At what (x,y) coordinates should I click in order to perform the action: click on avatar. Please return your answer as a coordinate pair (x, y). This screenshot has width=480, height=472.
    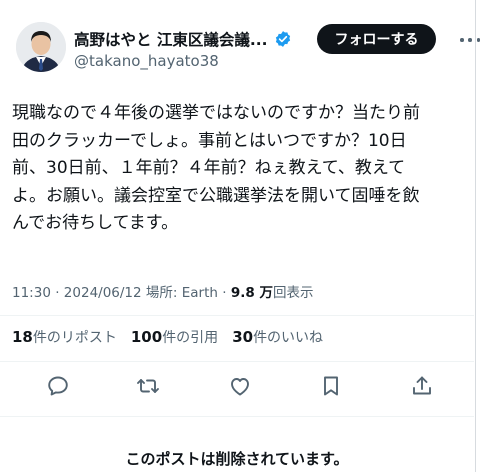
    Looking at the image, I should click on (41, 47).